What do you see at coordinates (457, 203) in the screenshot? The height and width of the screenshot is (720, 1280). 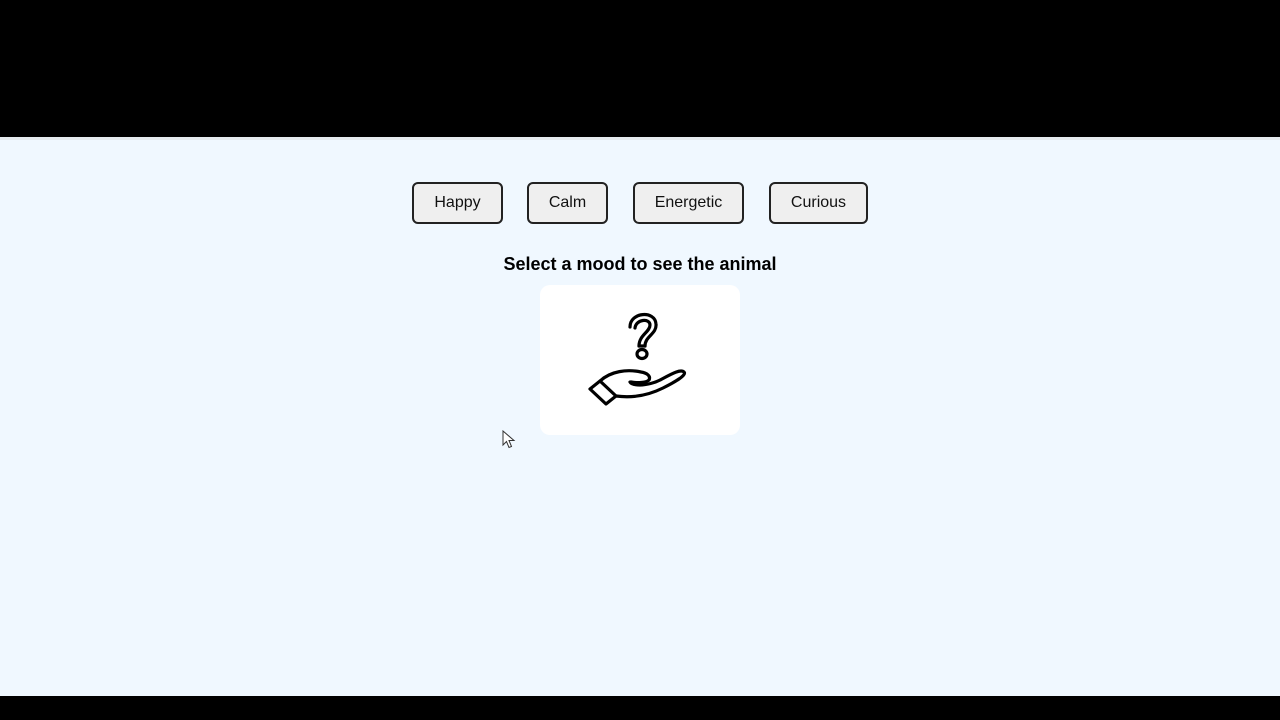 I see `mood-button-happy: Happy` at bounding box center [457, 203].